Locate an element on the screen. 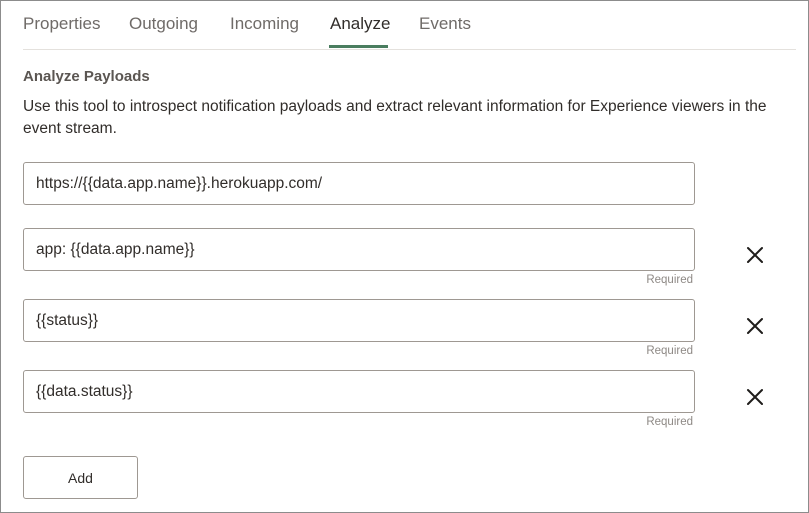  active-tab-indicator is located at coordinates (358, 46).